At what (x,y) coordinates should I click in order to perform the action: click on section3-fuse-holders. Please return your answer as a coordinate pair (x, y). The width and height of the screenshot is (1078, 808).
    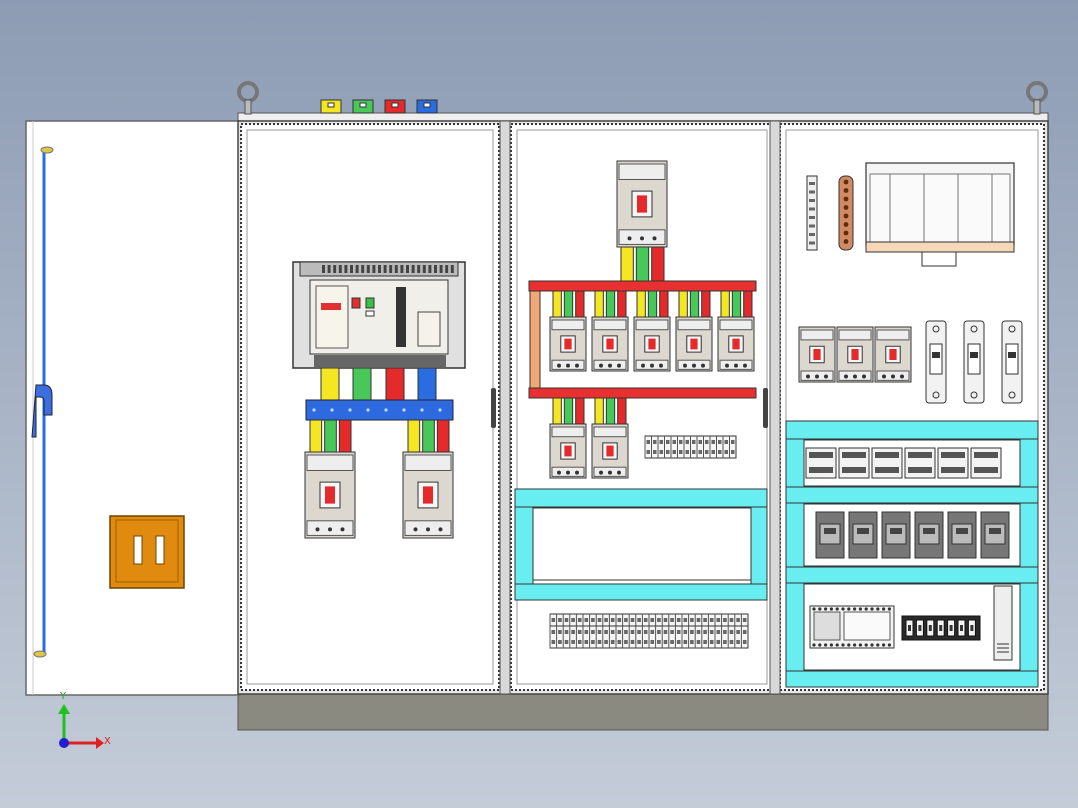
    Looking at the image, I should click on (974, 362).